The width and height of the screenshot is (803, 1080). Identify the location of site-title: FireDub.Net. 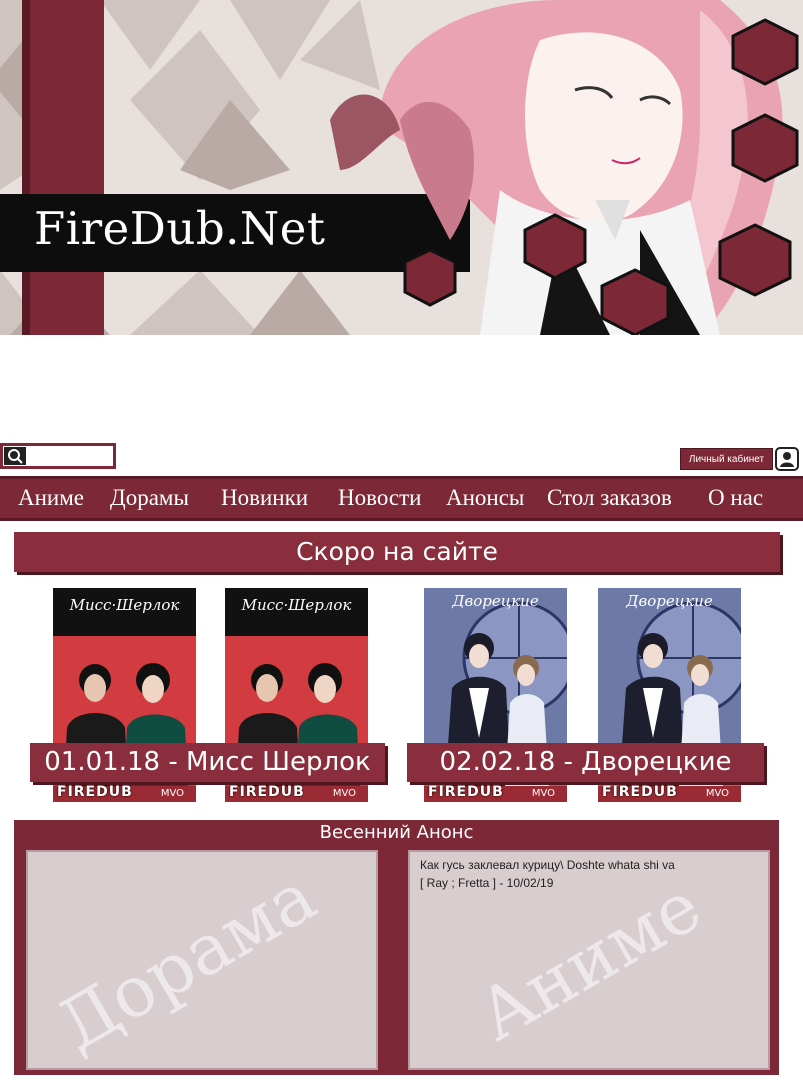
(180, 228).